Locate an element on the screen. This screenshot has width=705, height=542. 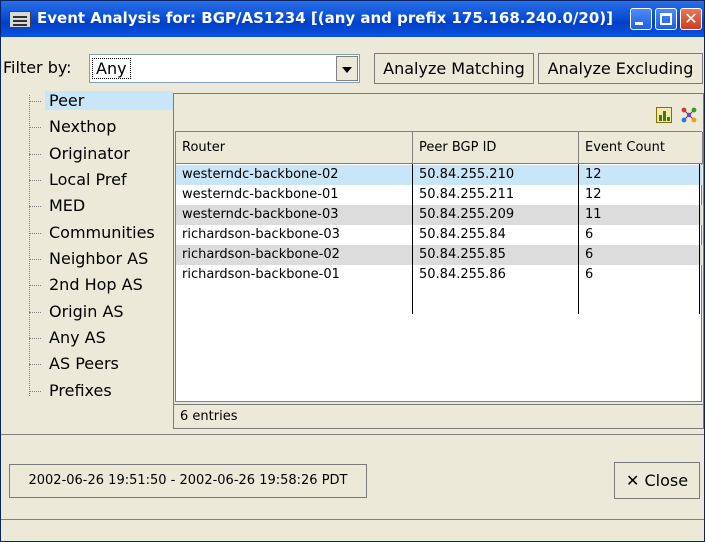
network-graph-icon is located at coordinates (689, 115).